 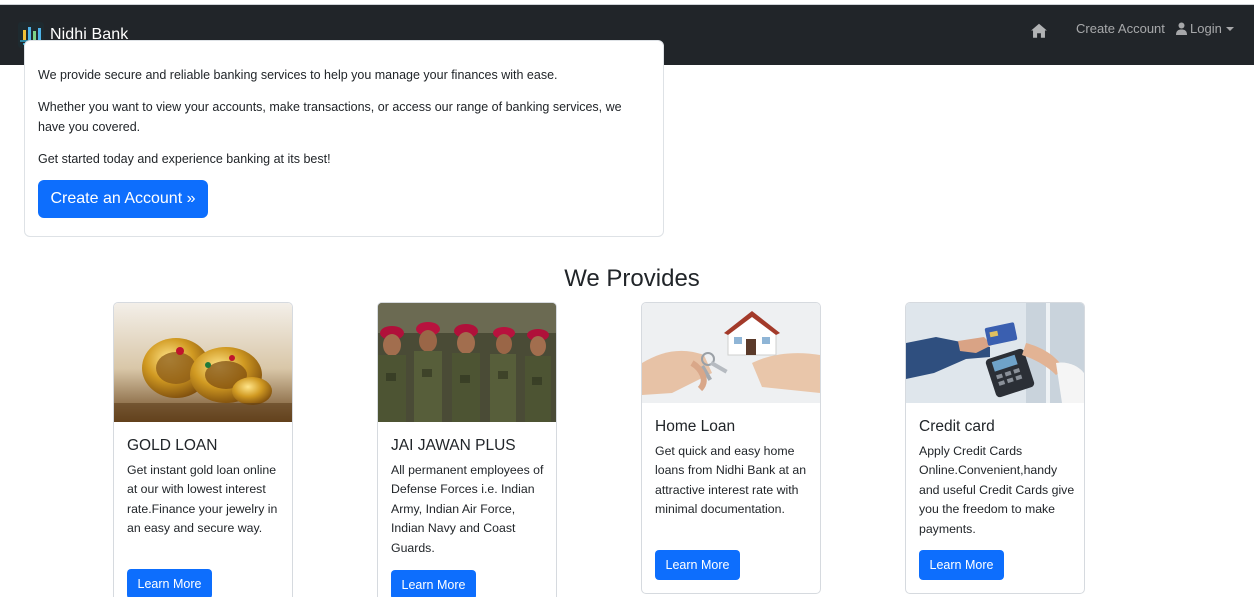 I want to click on login-label: Login, so click(x=1206, y=28).